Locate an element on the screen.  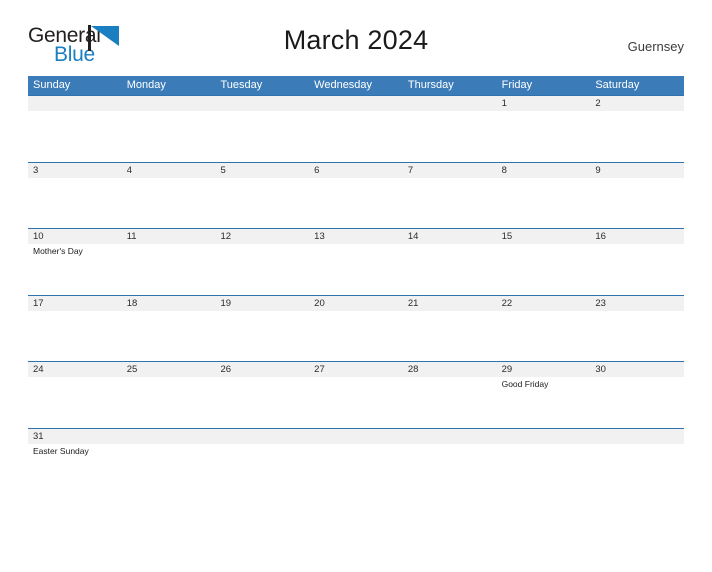
day-number: 26 is located at coordinates (262, 369).